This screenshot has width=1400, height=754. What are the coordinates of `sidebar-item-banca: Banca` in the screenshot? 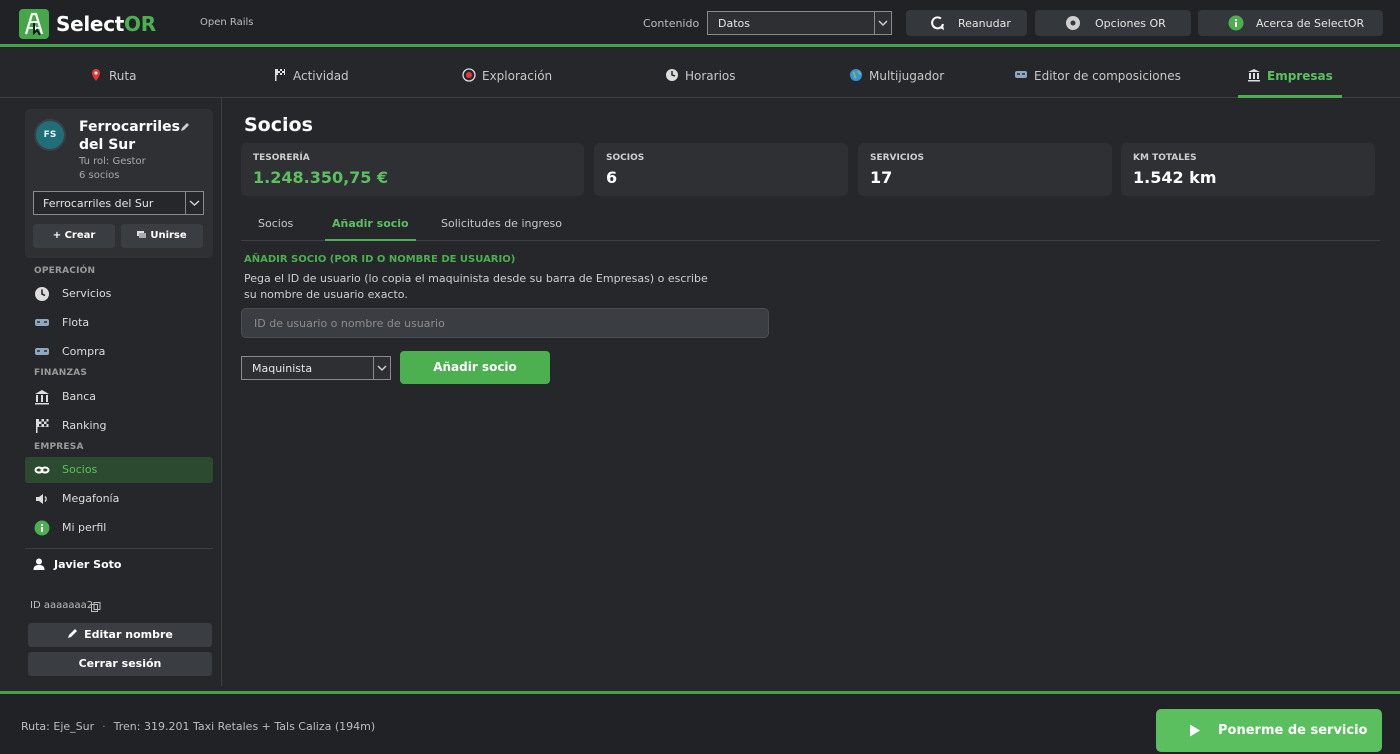 It's located at (119, 397).